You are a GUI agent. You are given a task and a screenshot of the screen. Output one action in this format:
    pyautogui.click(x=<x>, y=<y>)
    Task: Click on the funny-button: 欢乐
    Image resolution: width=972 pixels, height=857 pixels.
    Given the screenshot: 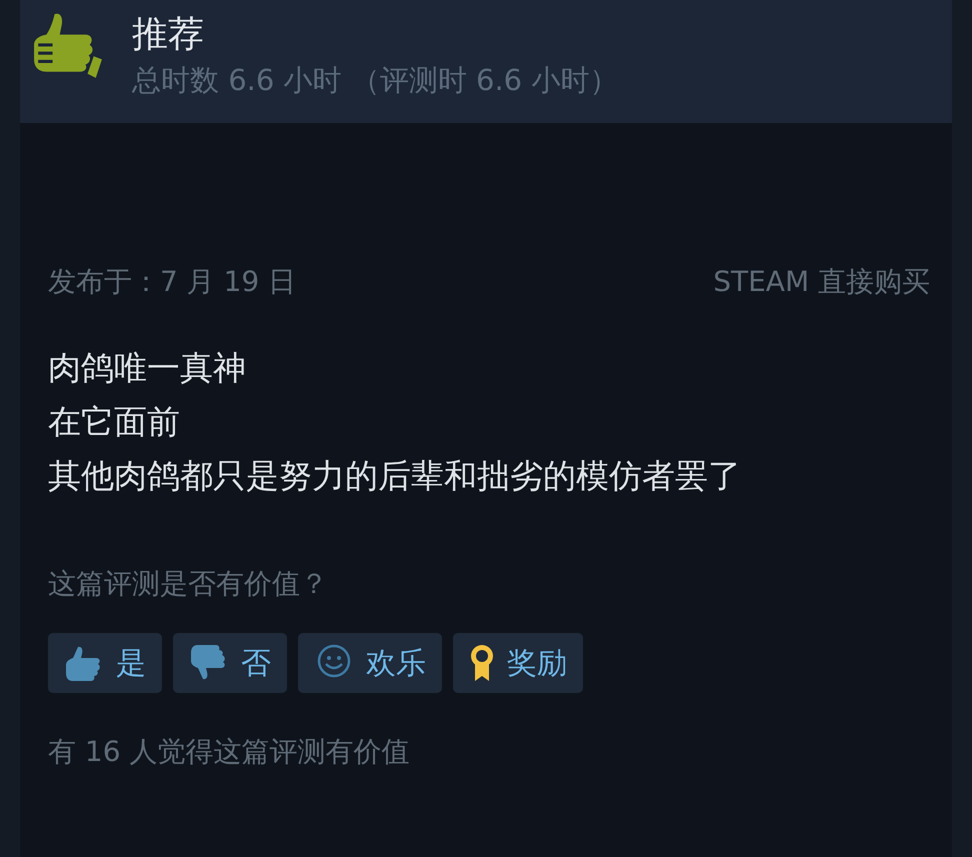 What is the action you would take?
    pyautogui.click(x=370, y=663)
    